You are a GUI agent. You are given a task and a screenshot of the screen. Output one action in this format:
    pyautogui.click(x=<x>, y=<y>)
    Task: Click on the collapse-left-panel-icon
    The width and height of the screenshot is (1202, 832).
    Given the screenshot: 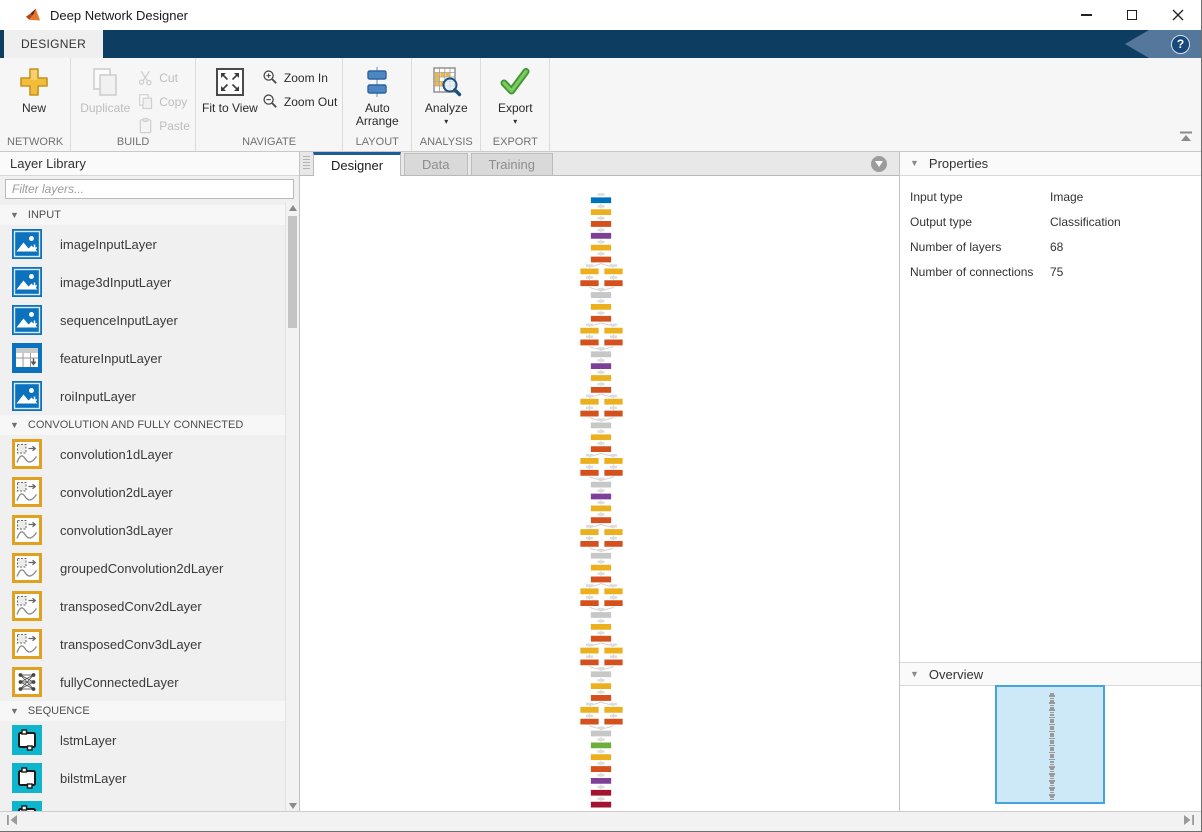 What is the action you would take?
    pyautogui.click(x=13, y=822)
    